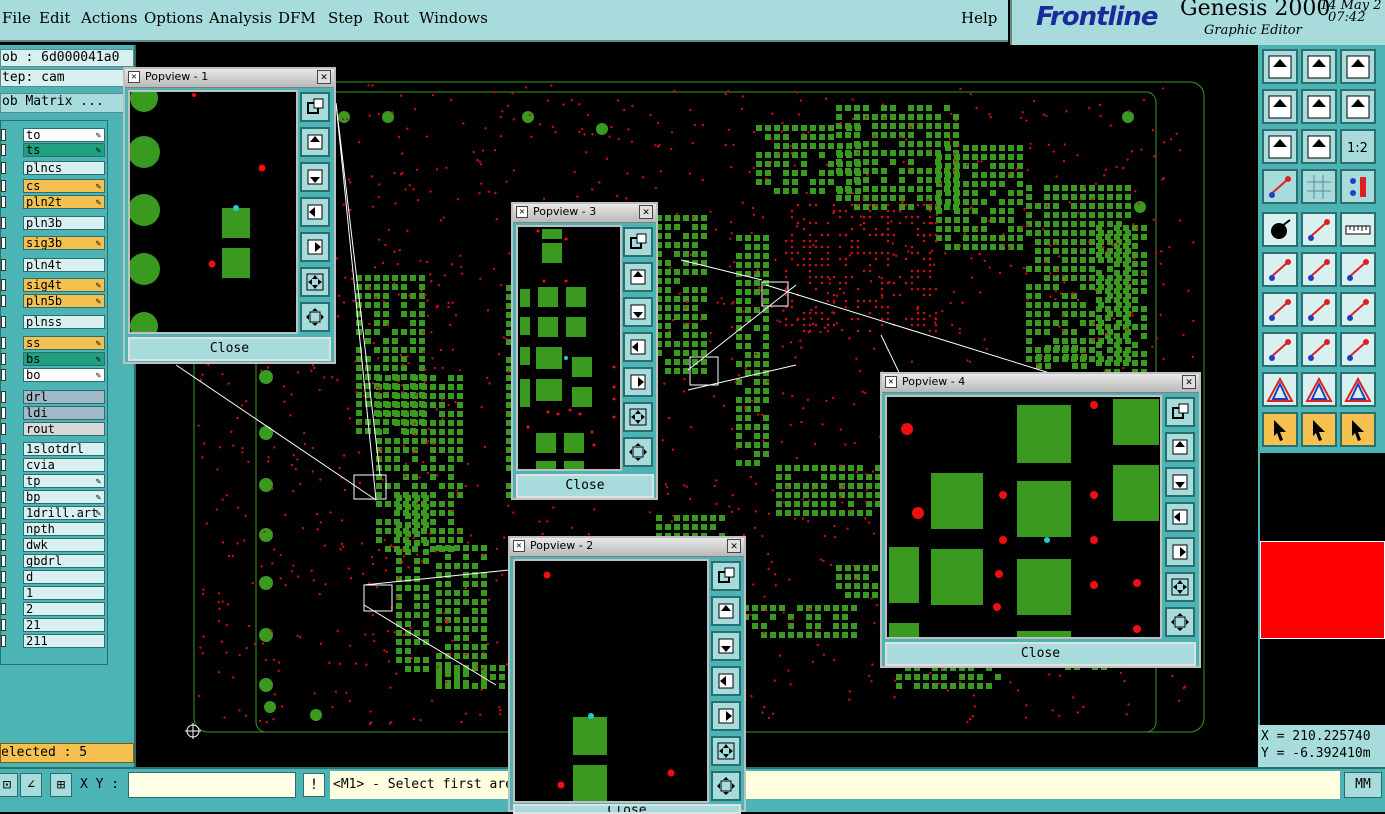 This screenshot has width=1385, height=814. What do you see at coordinates (1358, 229) in the screenshot?
I see `ruler-icon` at bounding box center [1358, 229].